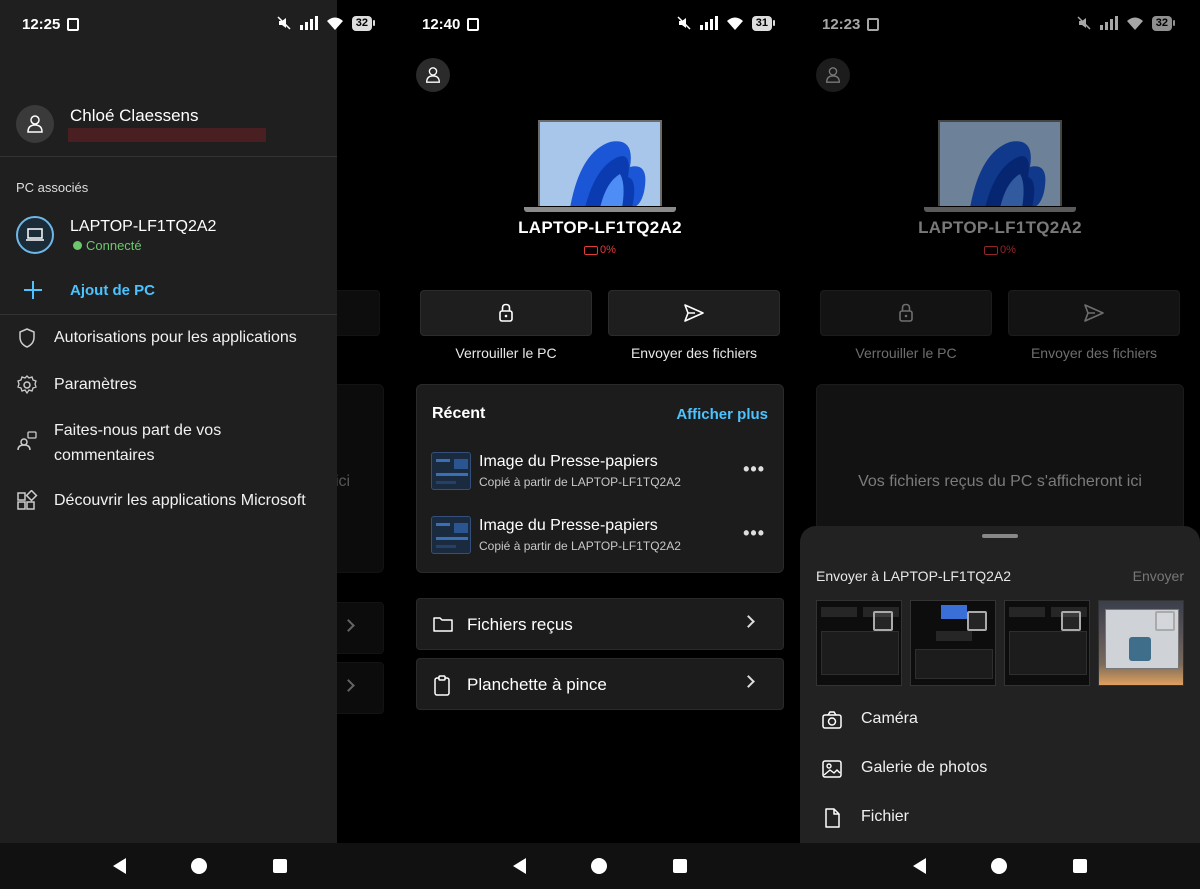 This screenshot has height=889, width=1200. I want to click on battery-icon: 32, so click(363, 23).